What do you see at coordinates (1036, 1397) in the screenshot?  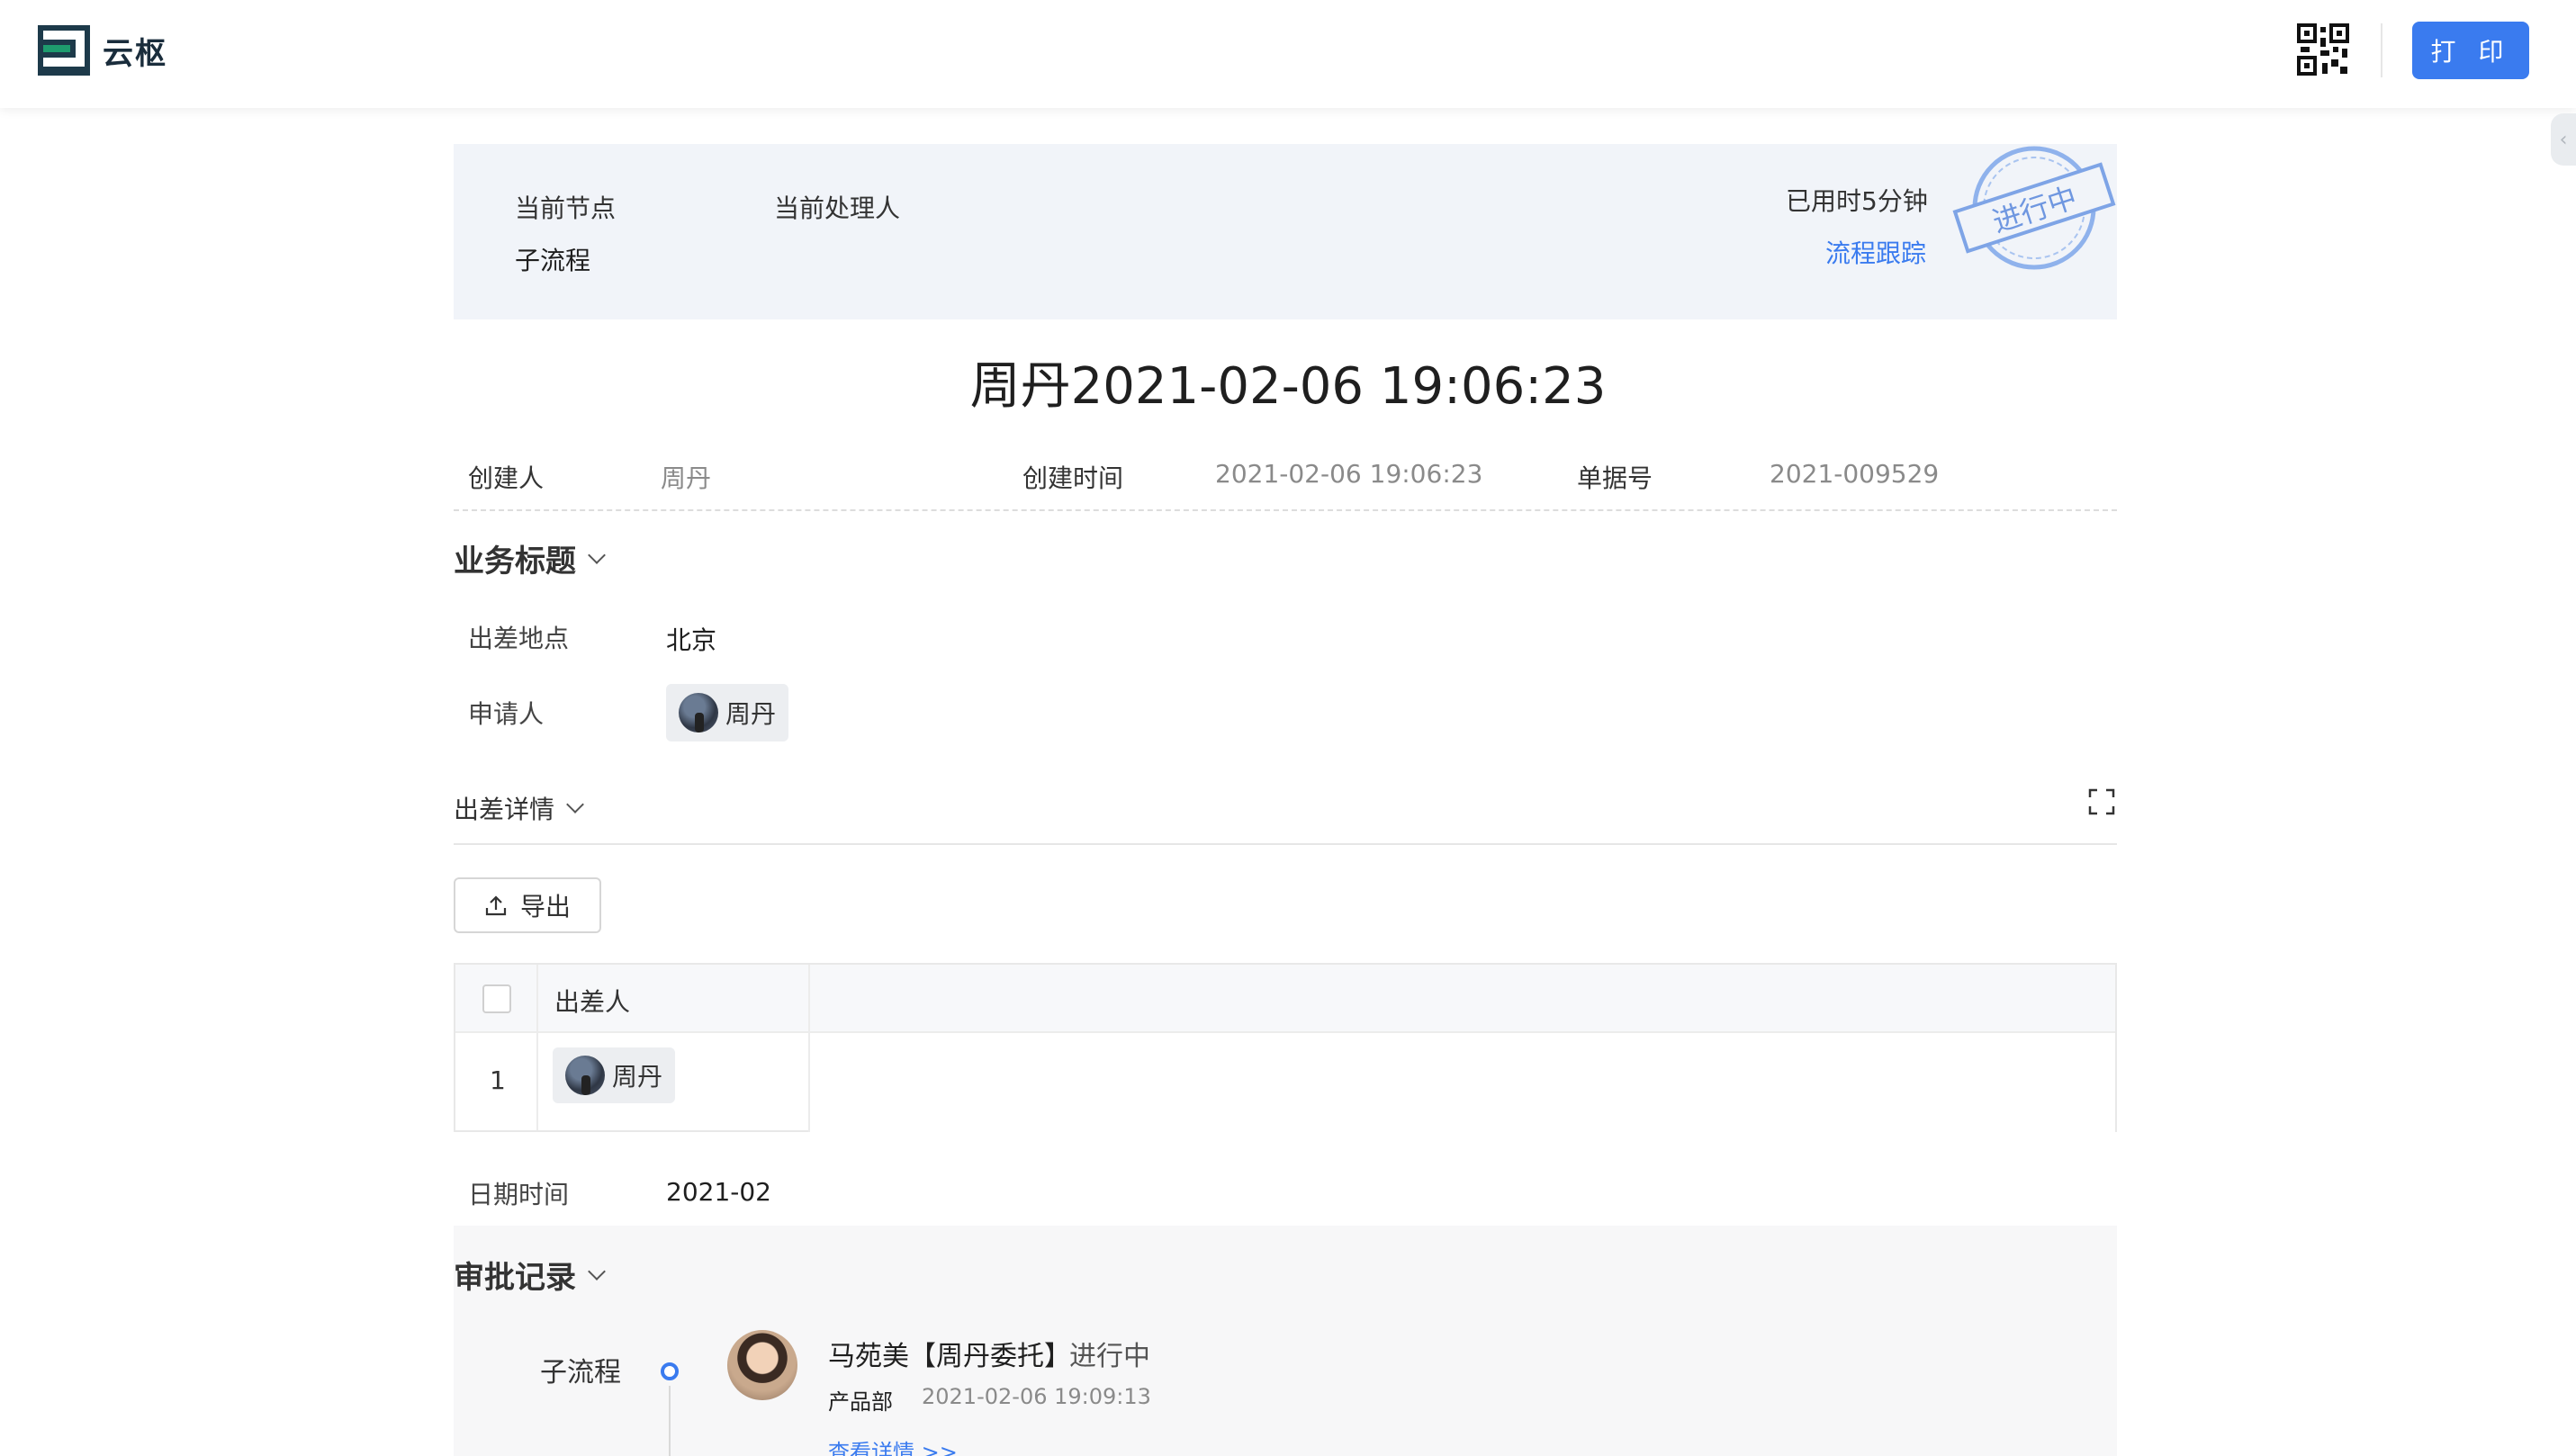 I see `approval-time: 2021-02-06 19:09:13` at bounding box center [1036, 1397].